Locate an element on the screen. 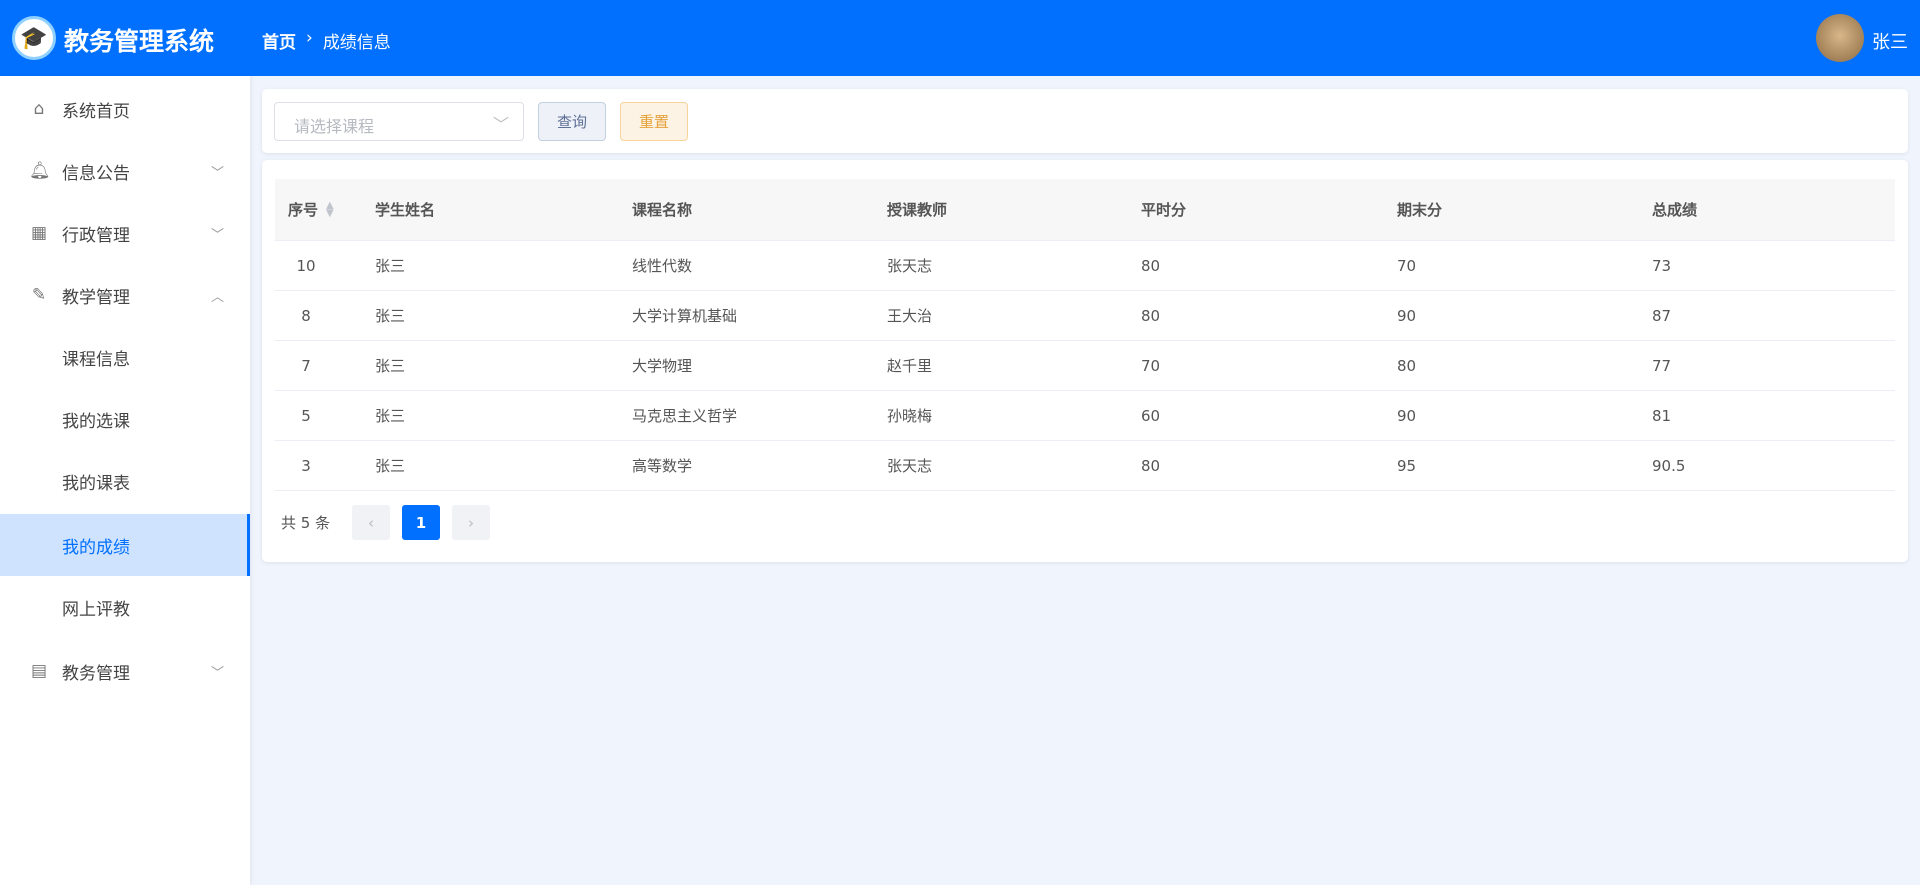 This screenshot has height=885, width=1920. column-header: 平时分 is located at coordinates (1164, 210).